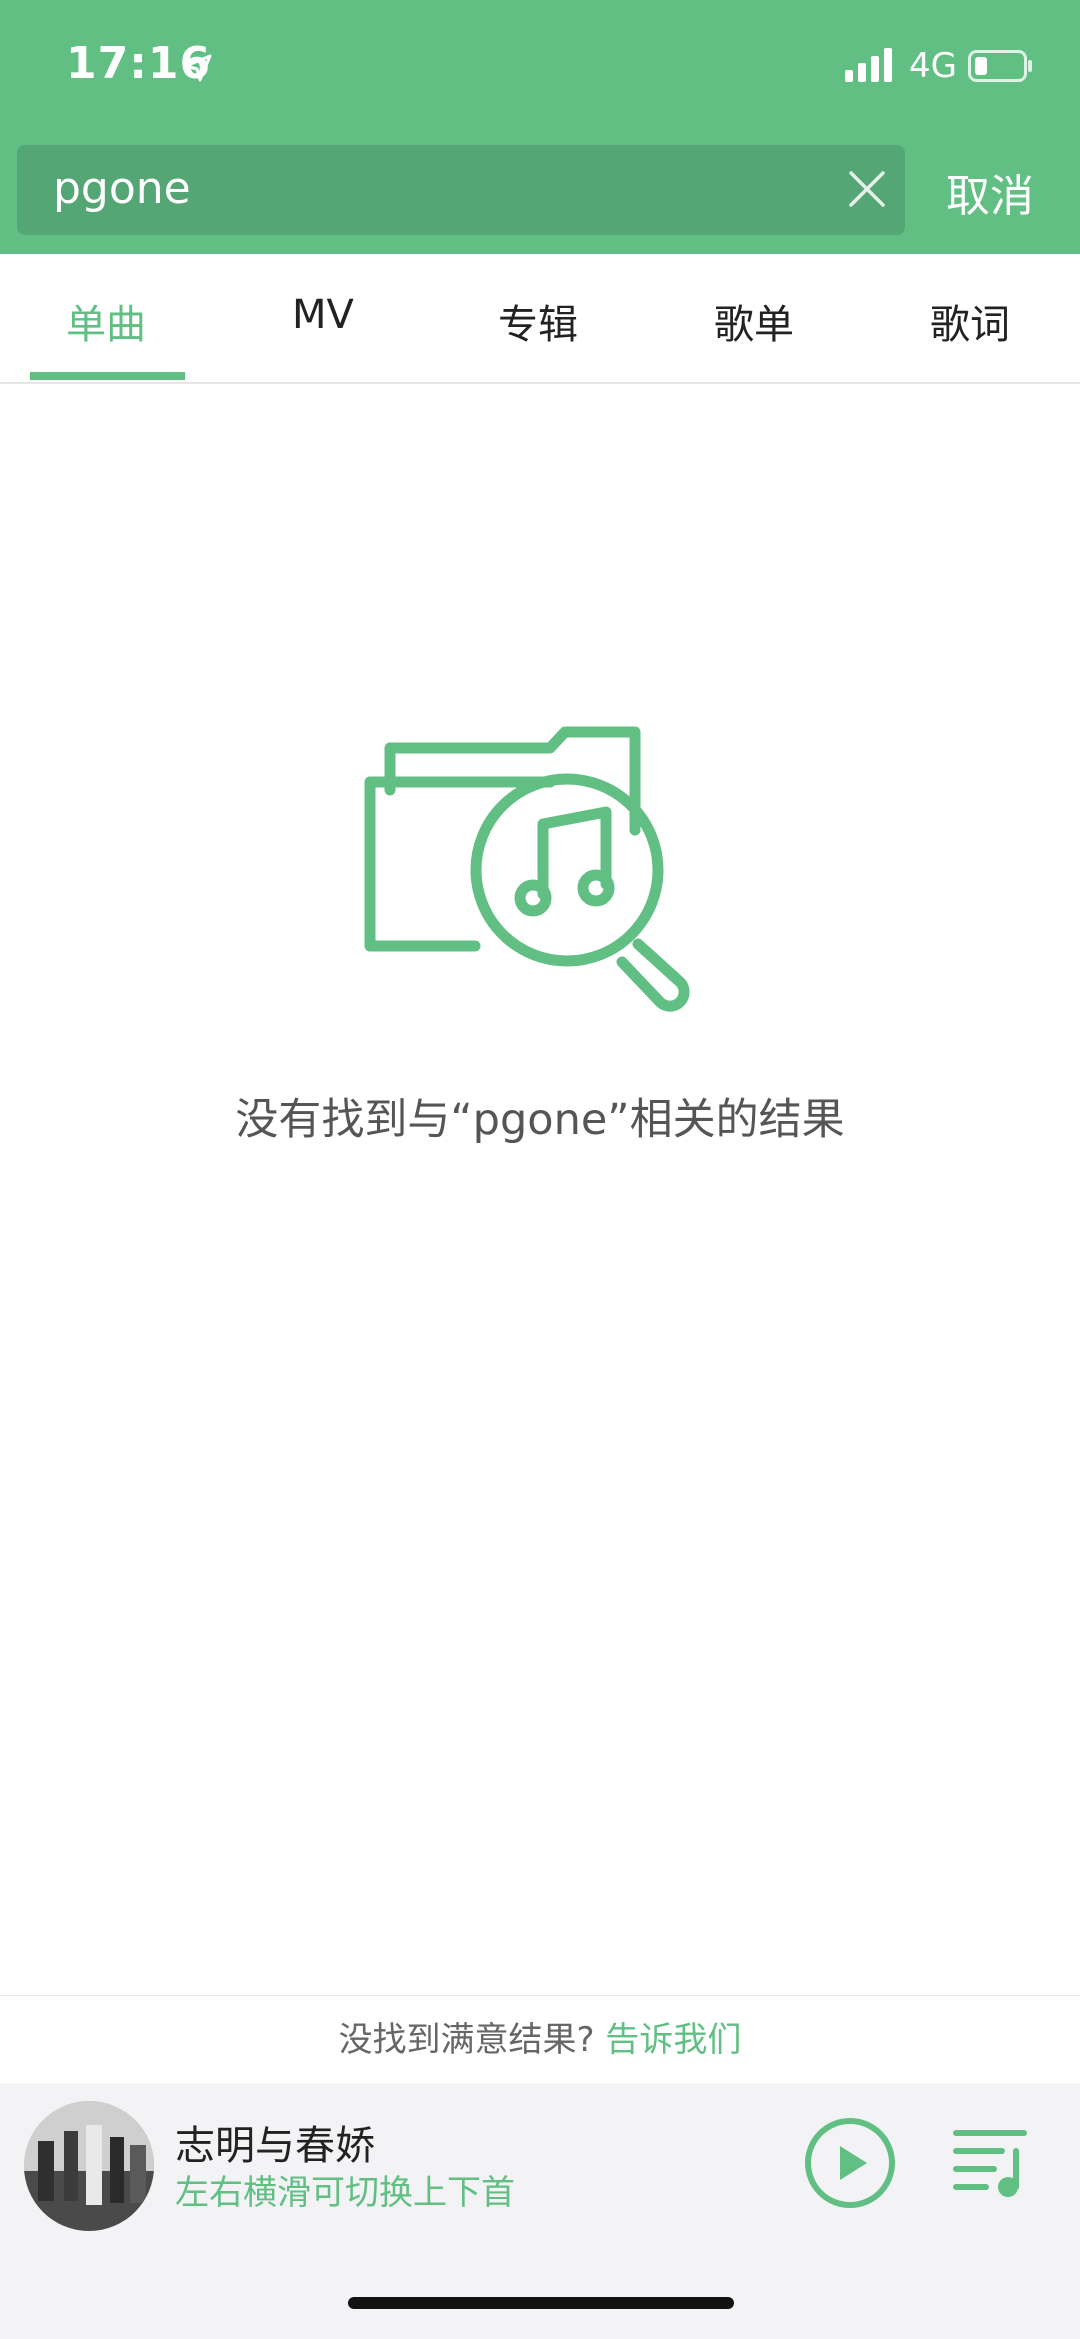 The image size is (1080, 2339). I want to click on battery-icon, so click(1000, 66).